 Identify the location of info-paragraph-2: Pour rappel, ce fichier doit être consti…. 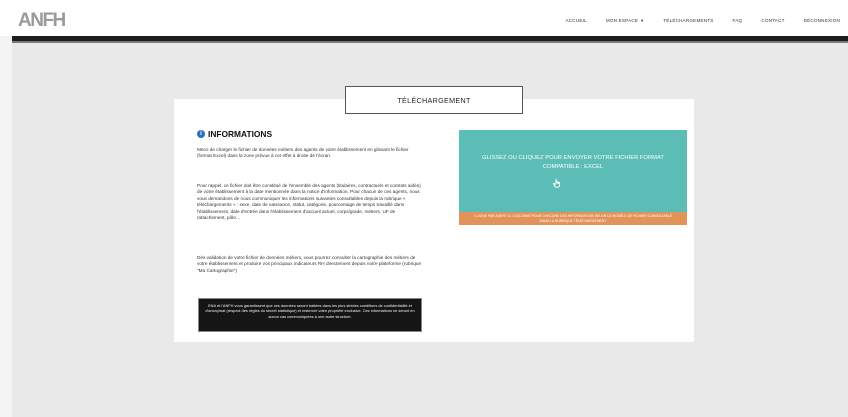
(309, 202).